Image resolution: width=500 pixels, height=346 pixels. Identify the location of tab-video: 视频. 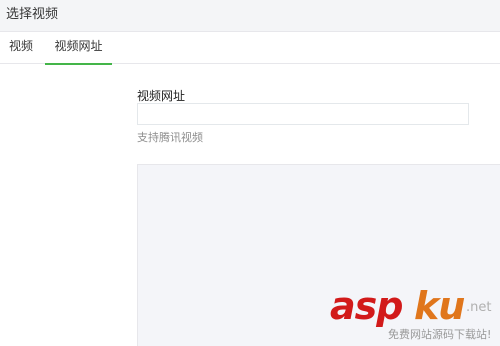
(21, 47).